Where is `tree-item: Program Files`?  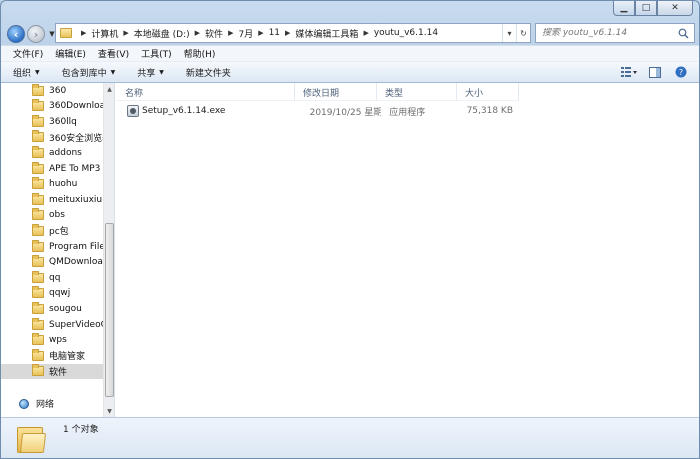
tree-item: Program Files is located at coordinates (52, 246).